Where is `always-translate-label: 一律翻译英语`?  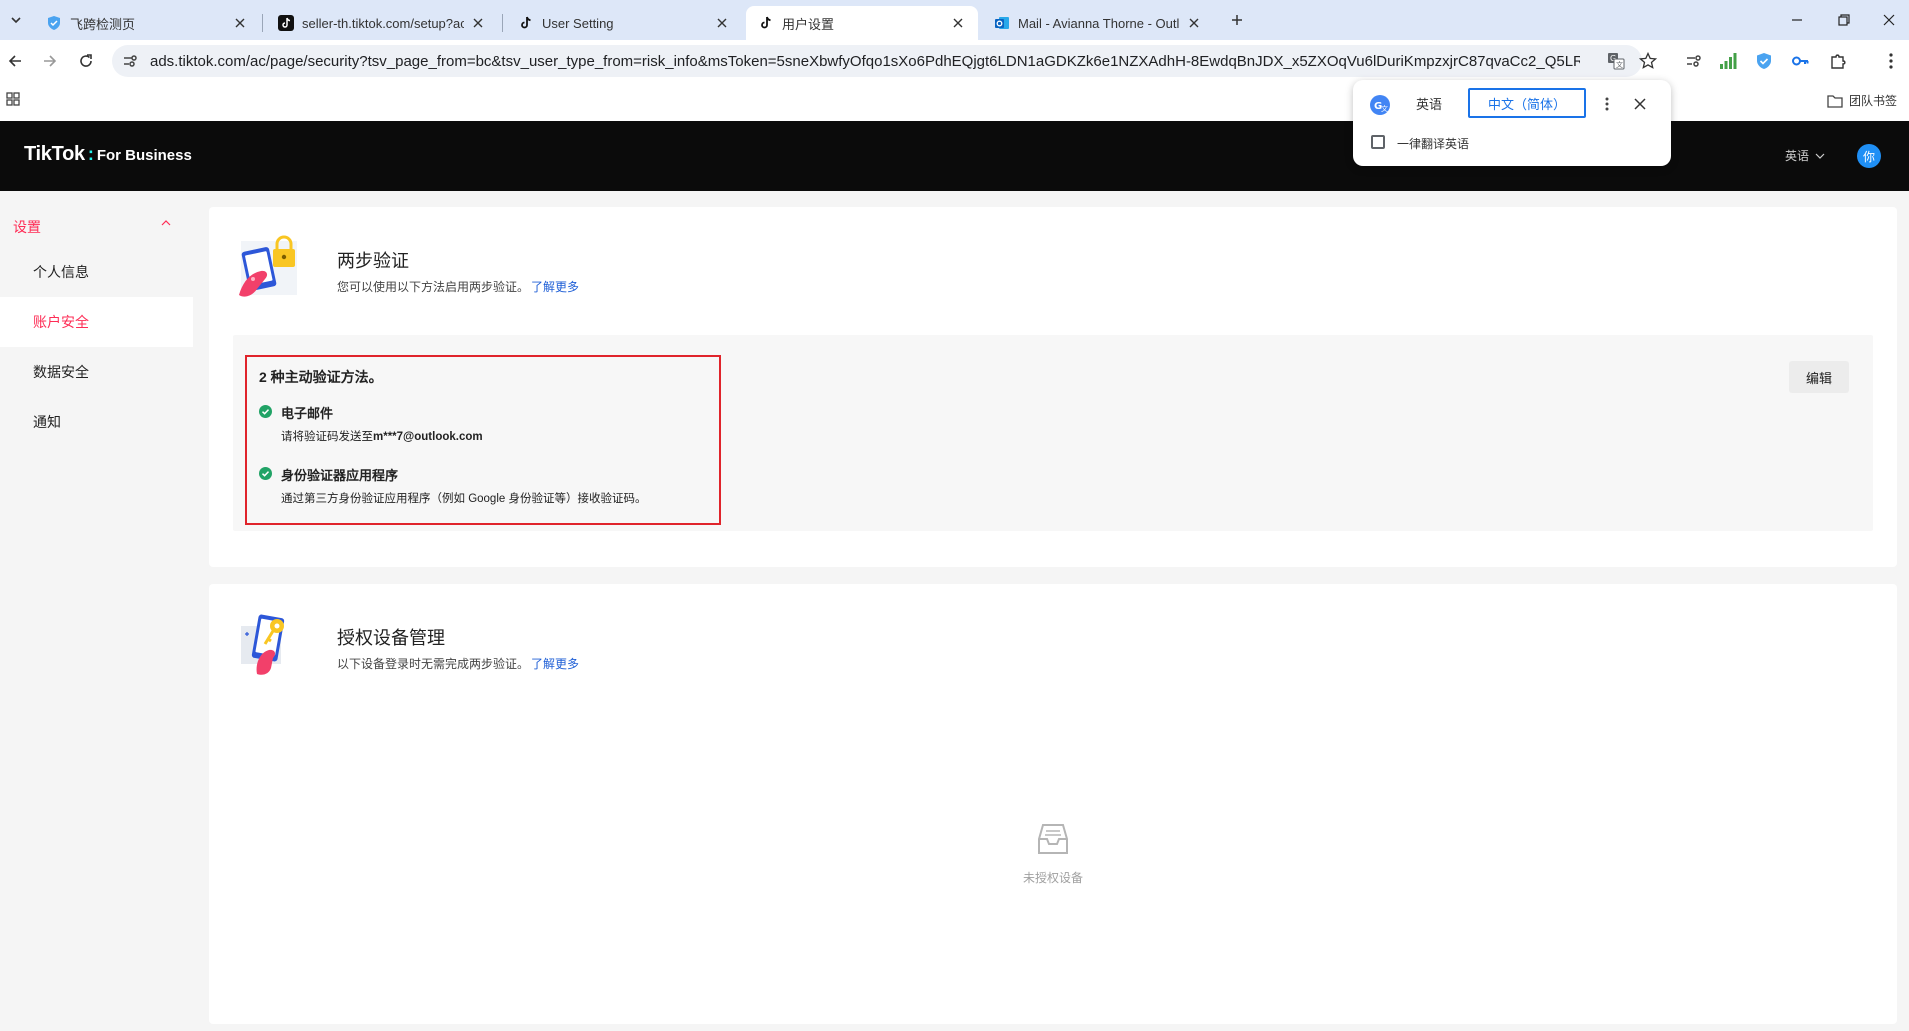 always-translate-label: 一律翻译英语 is located at coordinates (1433, 144).